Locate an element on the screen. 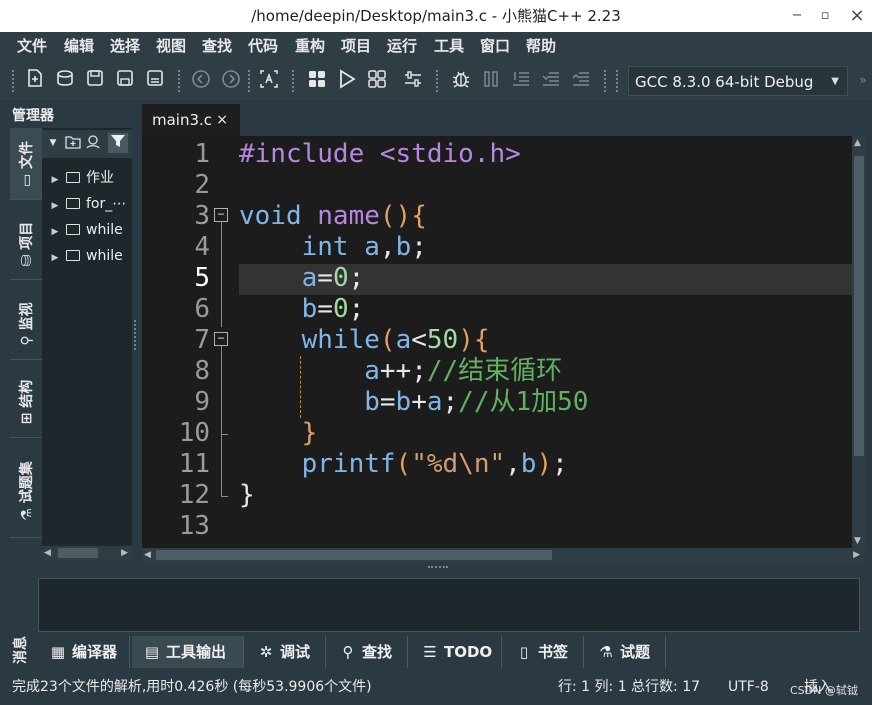 The width and height of the screenshot is (872, 705). close-button: × is located at coordinates (857, 16).